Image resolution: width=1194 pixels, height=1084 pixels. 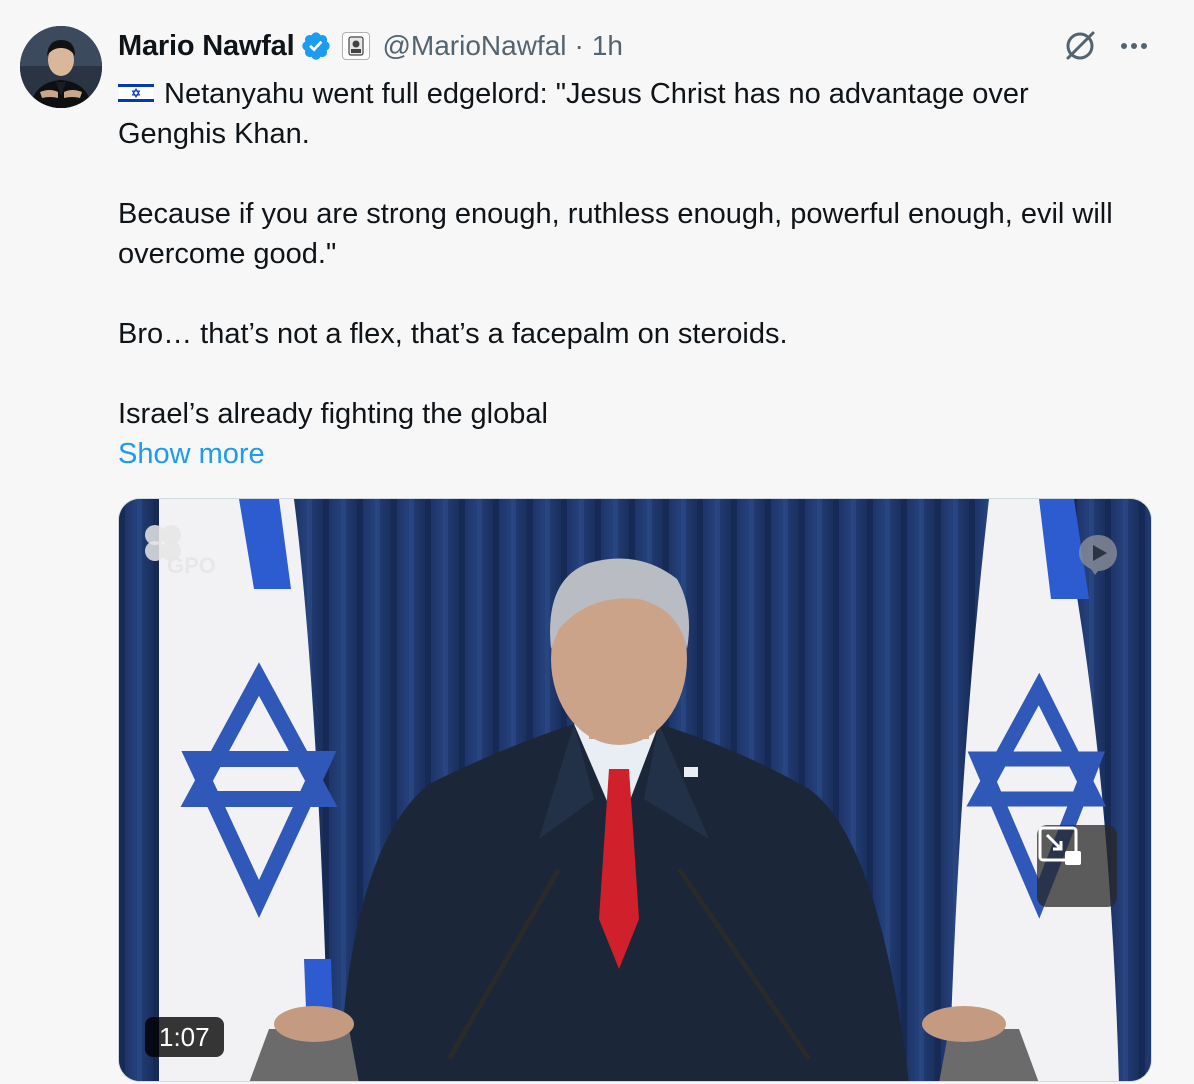 What do you see at coordinates (607, 46) in the screenshot?
I see `tweet-timestamp: 1h` at bounding box center [607, 46].